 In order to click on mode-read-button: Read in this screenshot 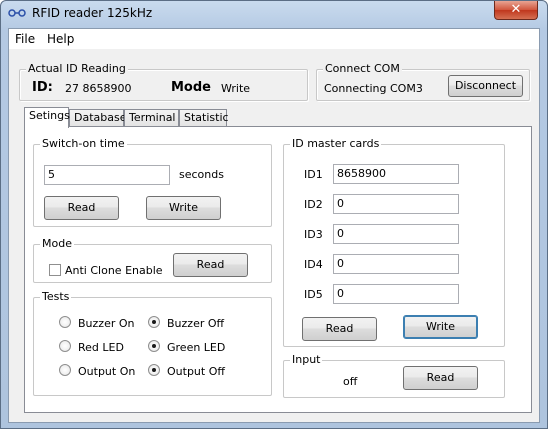, I will do `click(210, 265)`.